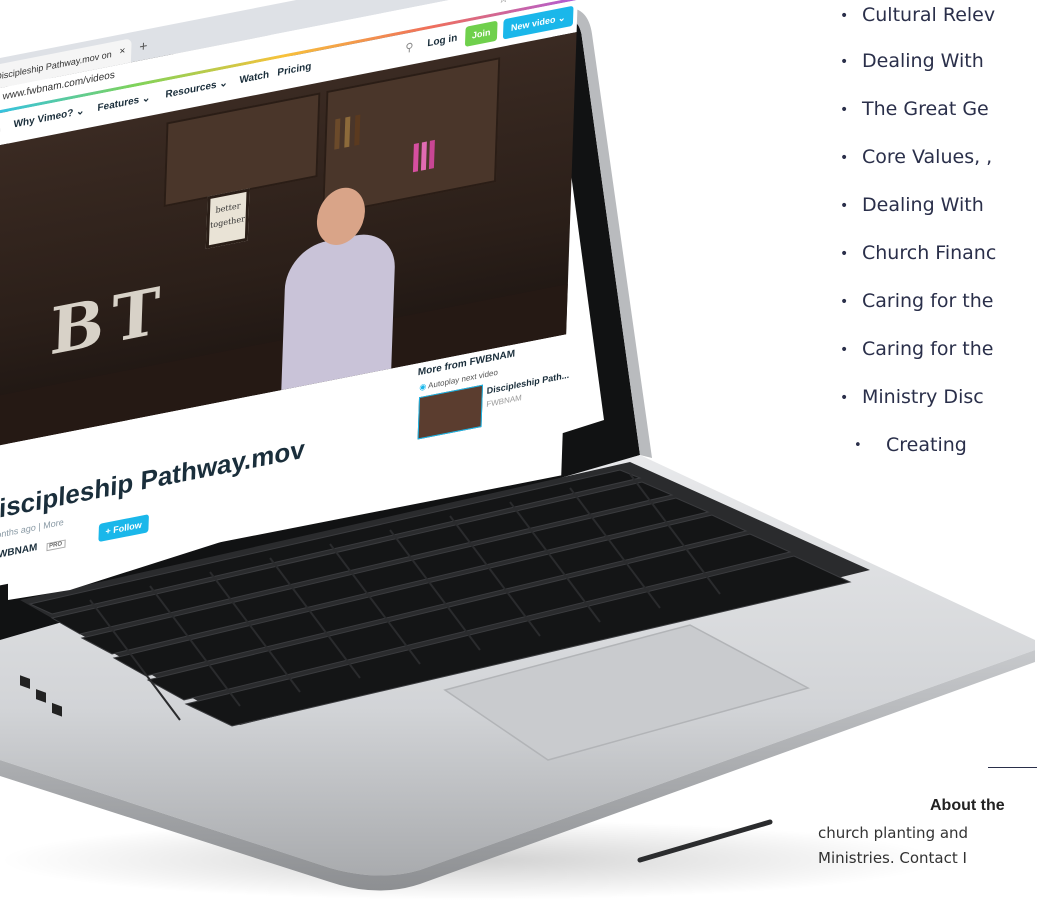  I want to click on owner-name: FWBNAM, so click(19, 551).